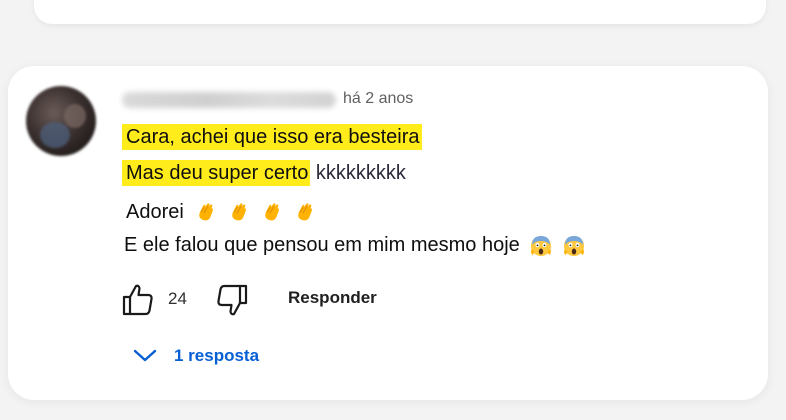  What do you see at coordinates (358, 173) in the screenshot?
I see `comment-text: kkkkkkkkk` at bounding box center [358, 173].